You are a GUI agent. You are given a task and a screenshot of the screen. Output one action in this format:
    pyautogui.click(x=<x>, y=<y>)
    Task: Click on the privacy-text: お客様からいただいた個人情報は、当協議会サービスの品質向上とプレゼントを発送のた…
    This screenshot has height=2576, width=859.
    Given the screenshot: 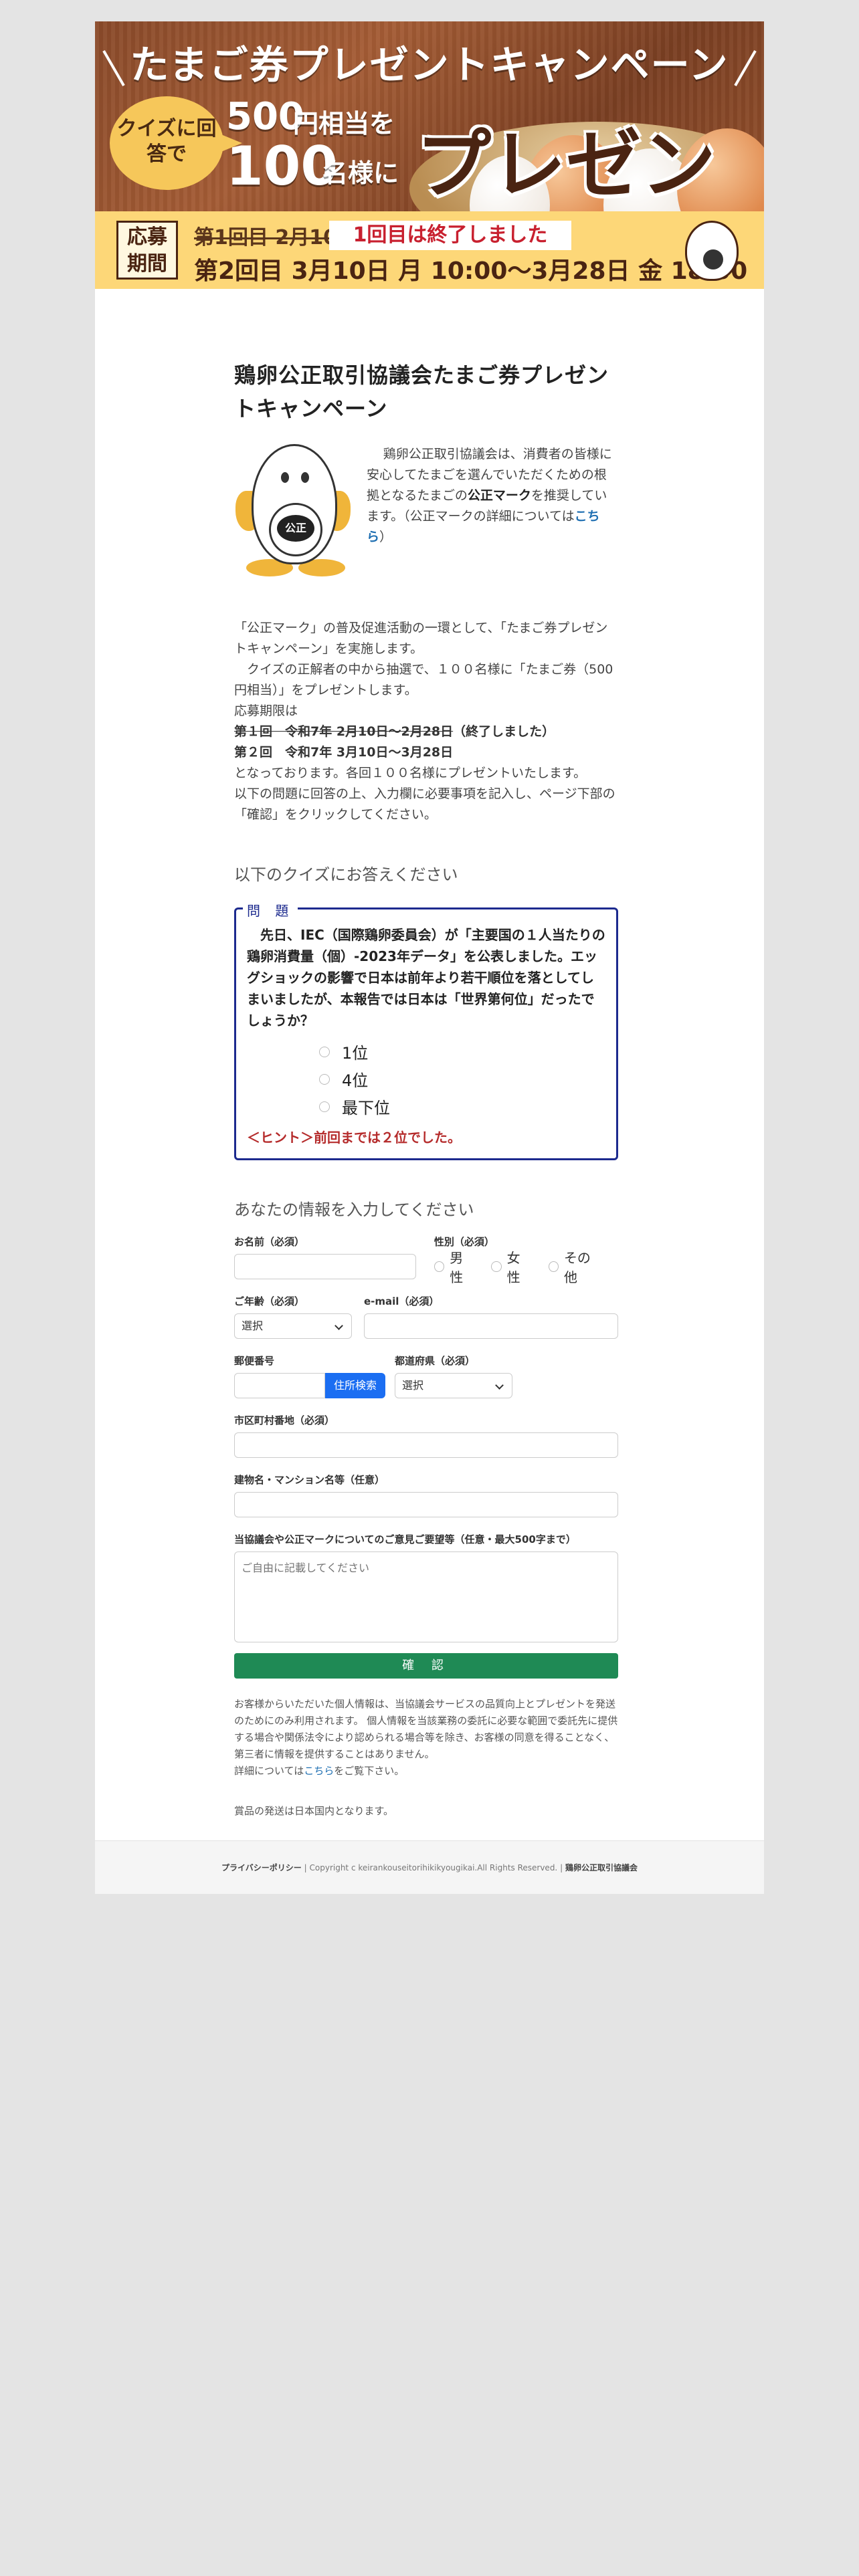 What is the action you would take?
    pyautogui.click(x=426, y=1729)
    